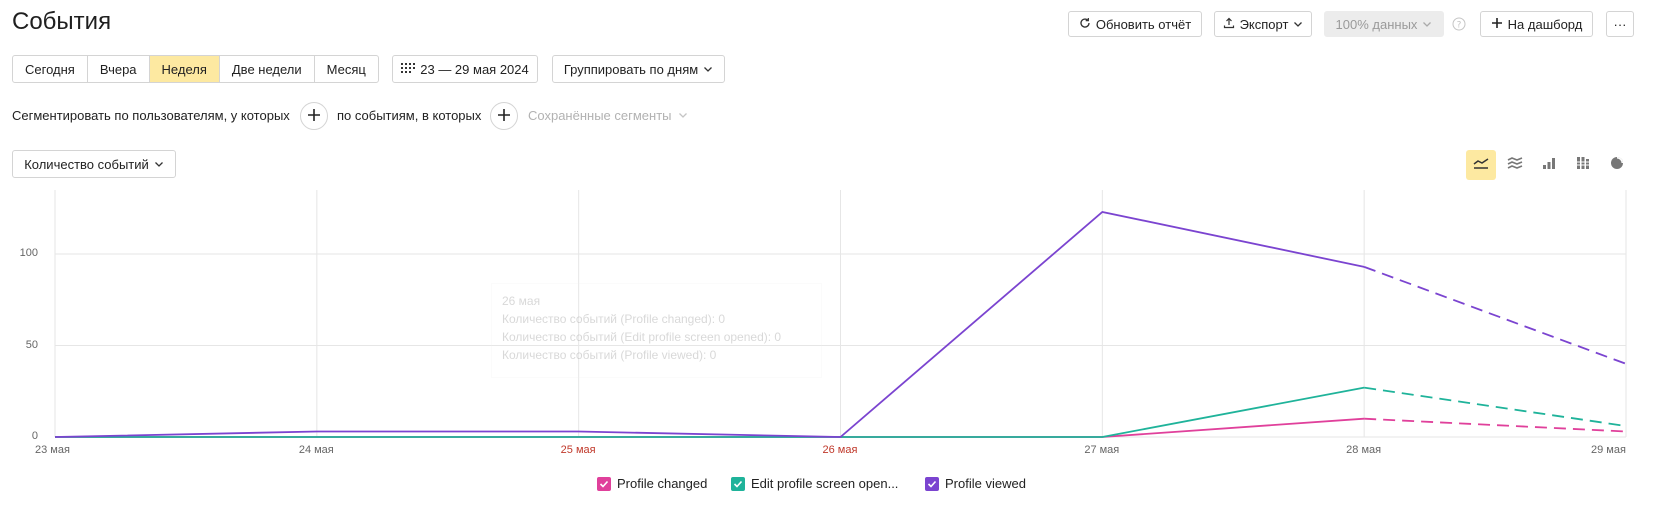  Describe the element at coordinates (1376, 24) in the screenshot. I see `data-sampling-label: 100% данных` at that location.